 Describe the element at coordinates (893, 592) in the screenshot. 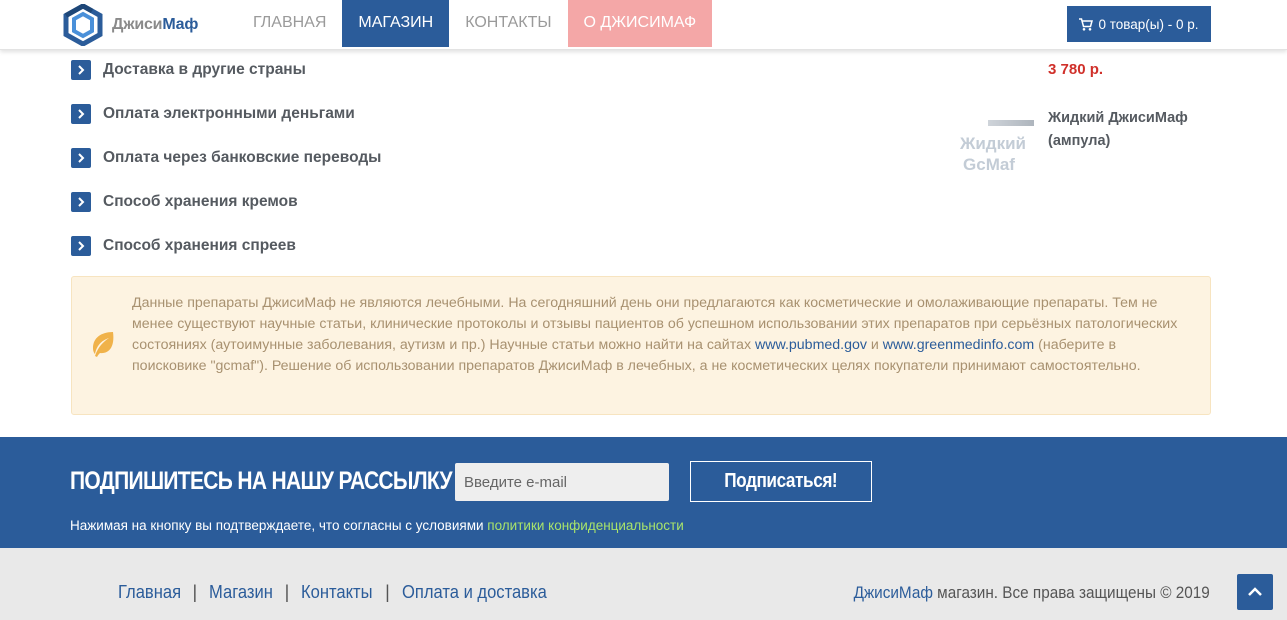

I see `footer-brand-link: ДжисиМаф` at that location.